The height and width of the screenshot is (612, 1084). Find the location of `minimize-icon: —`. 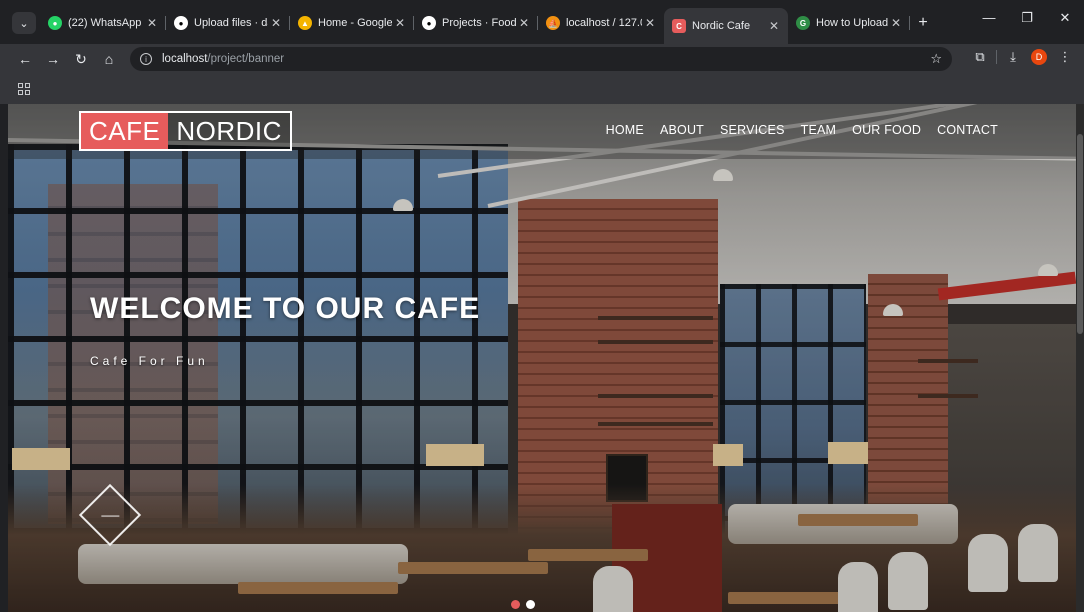

minimize-icon: — is located at coordinates (989, 18).